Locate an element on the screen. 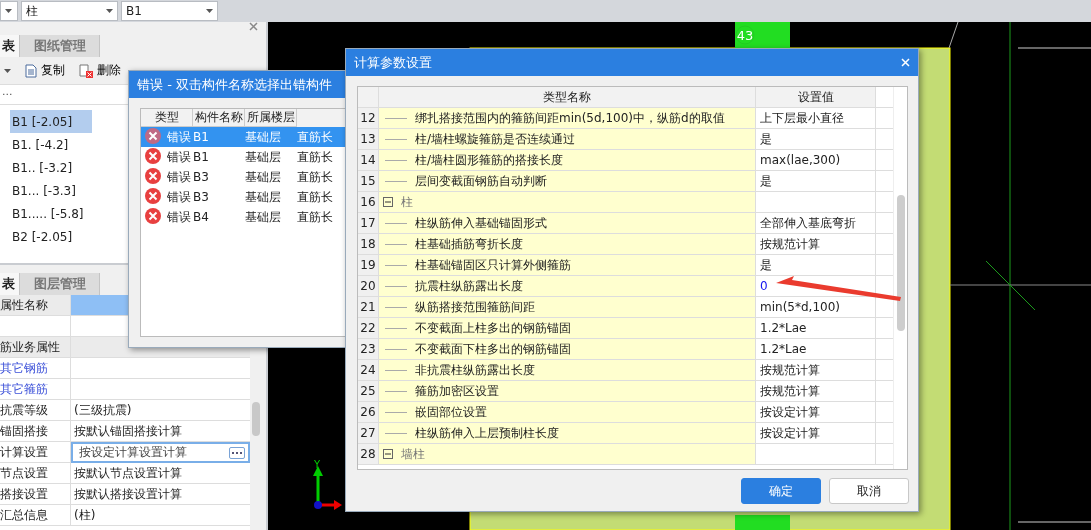 Image resolution: width=1091 pixels, height=530 pixels. row-number: 28 is located at coordinates (368, 454).